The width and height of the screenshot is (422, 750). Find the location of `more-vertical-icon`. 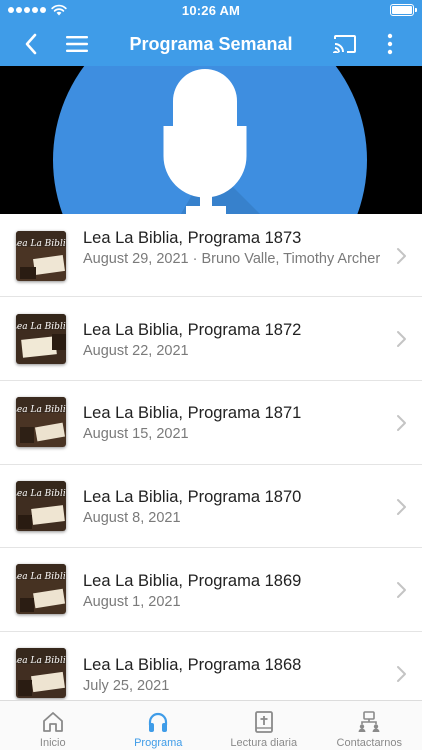

more-vertical-icon is located at coordinates (390, 44).